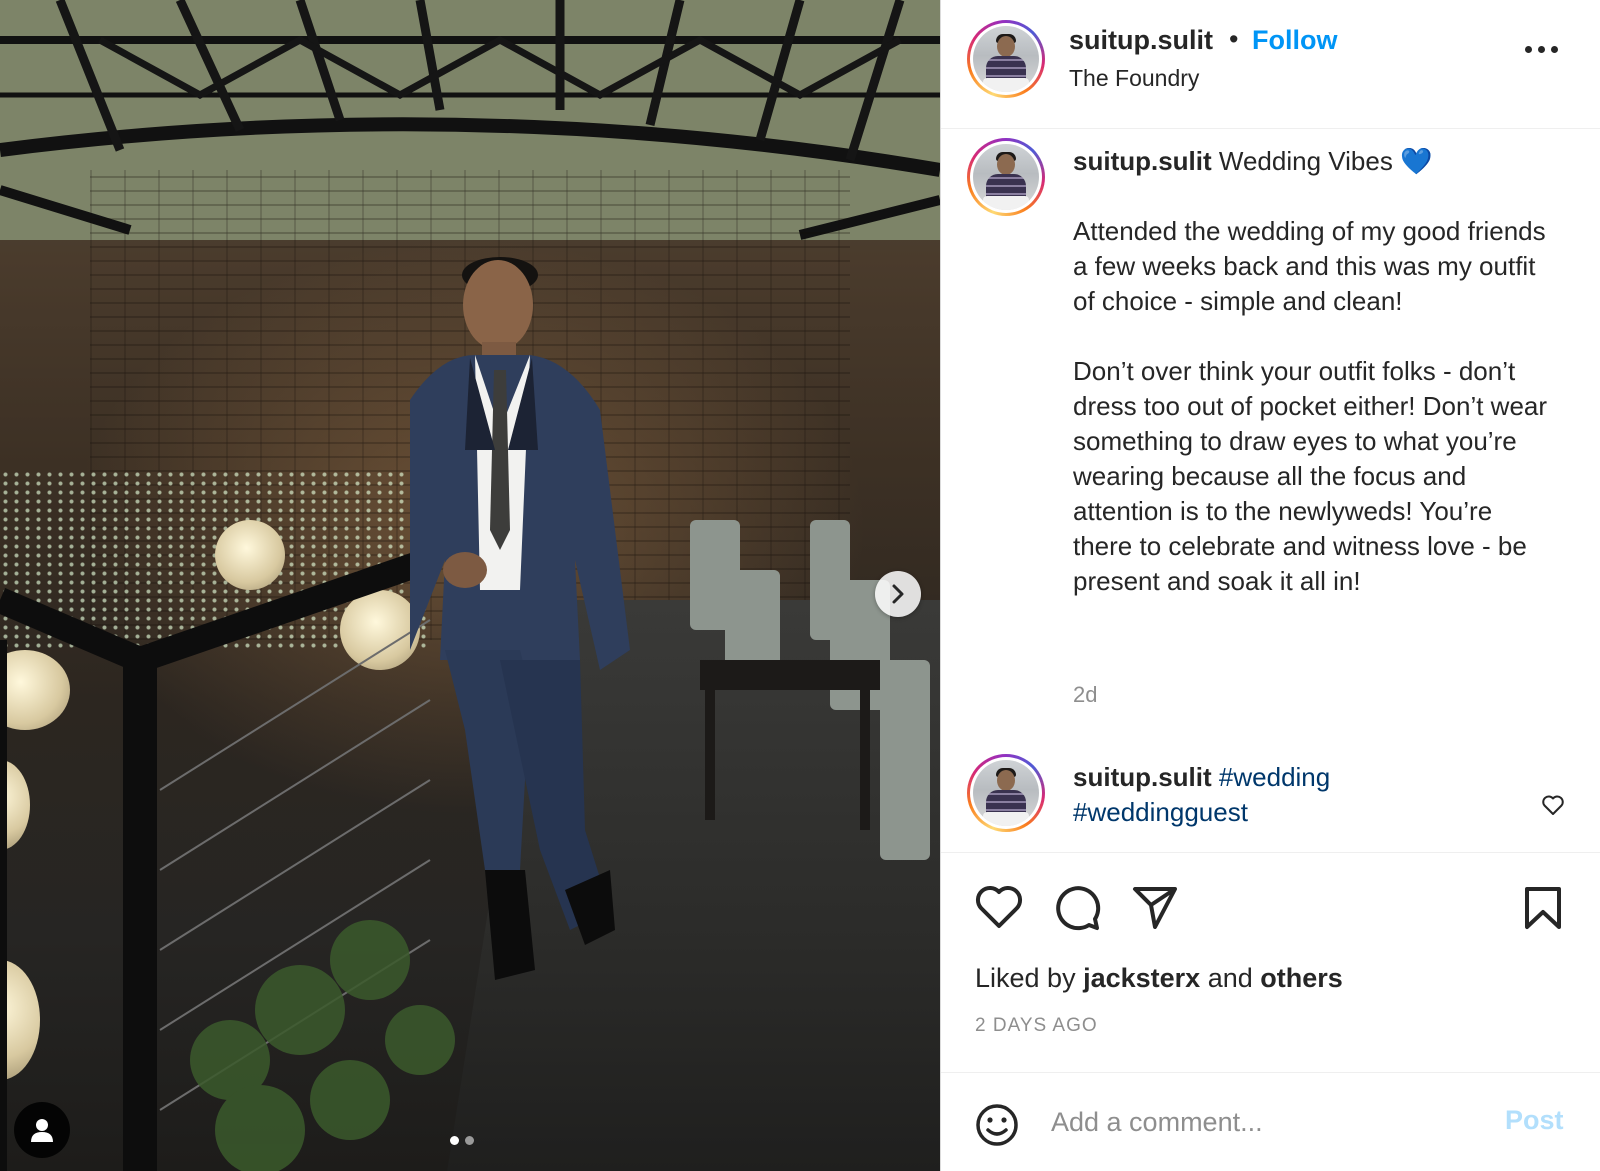 The image size is (1600, 1171). What do you see at coordinates (1313, 795) in the screenshot?
I see `comment-text: suitup.sulit #wedding #weddingguest` at bounding box center [1313, 795].